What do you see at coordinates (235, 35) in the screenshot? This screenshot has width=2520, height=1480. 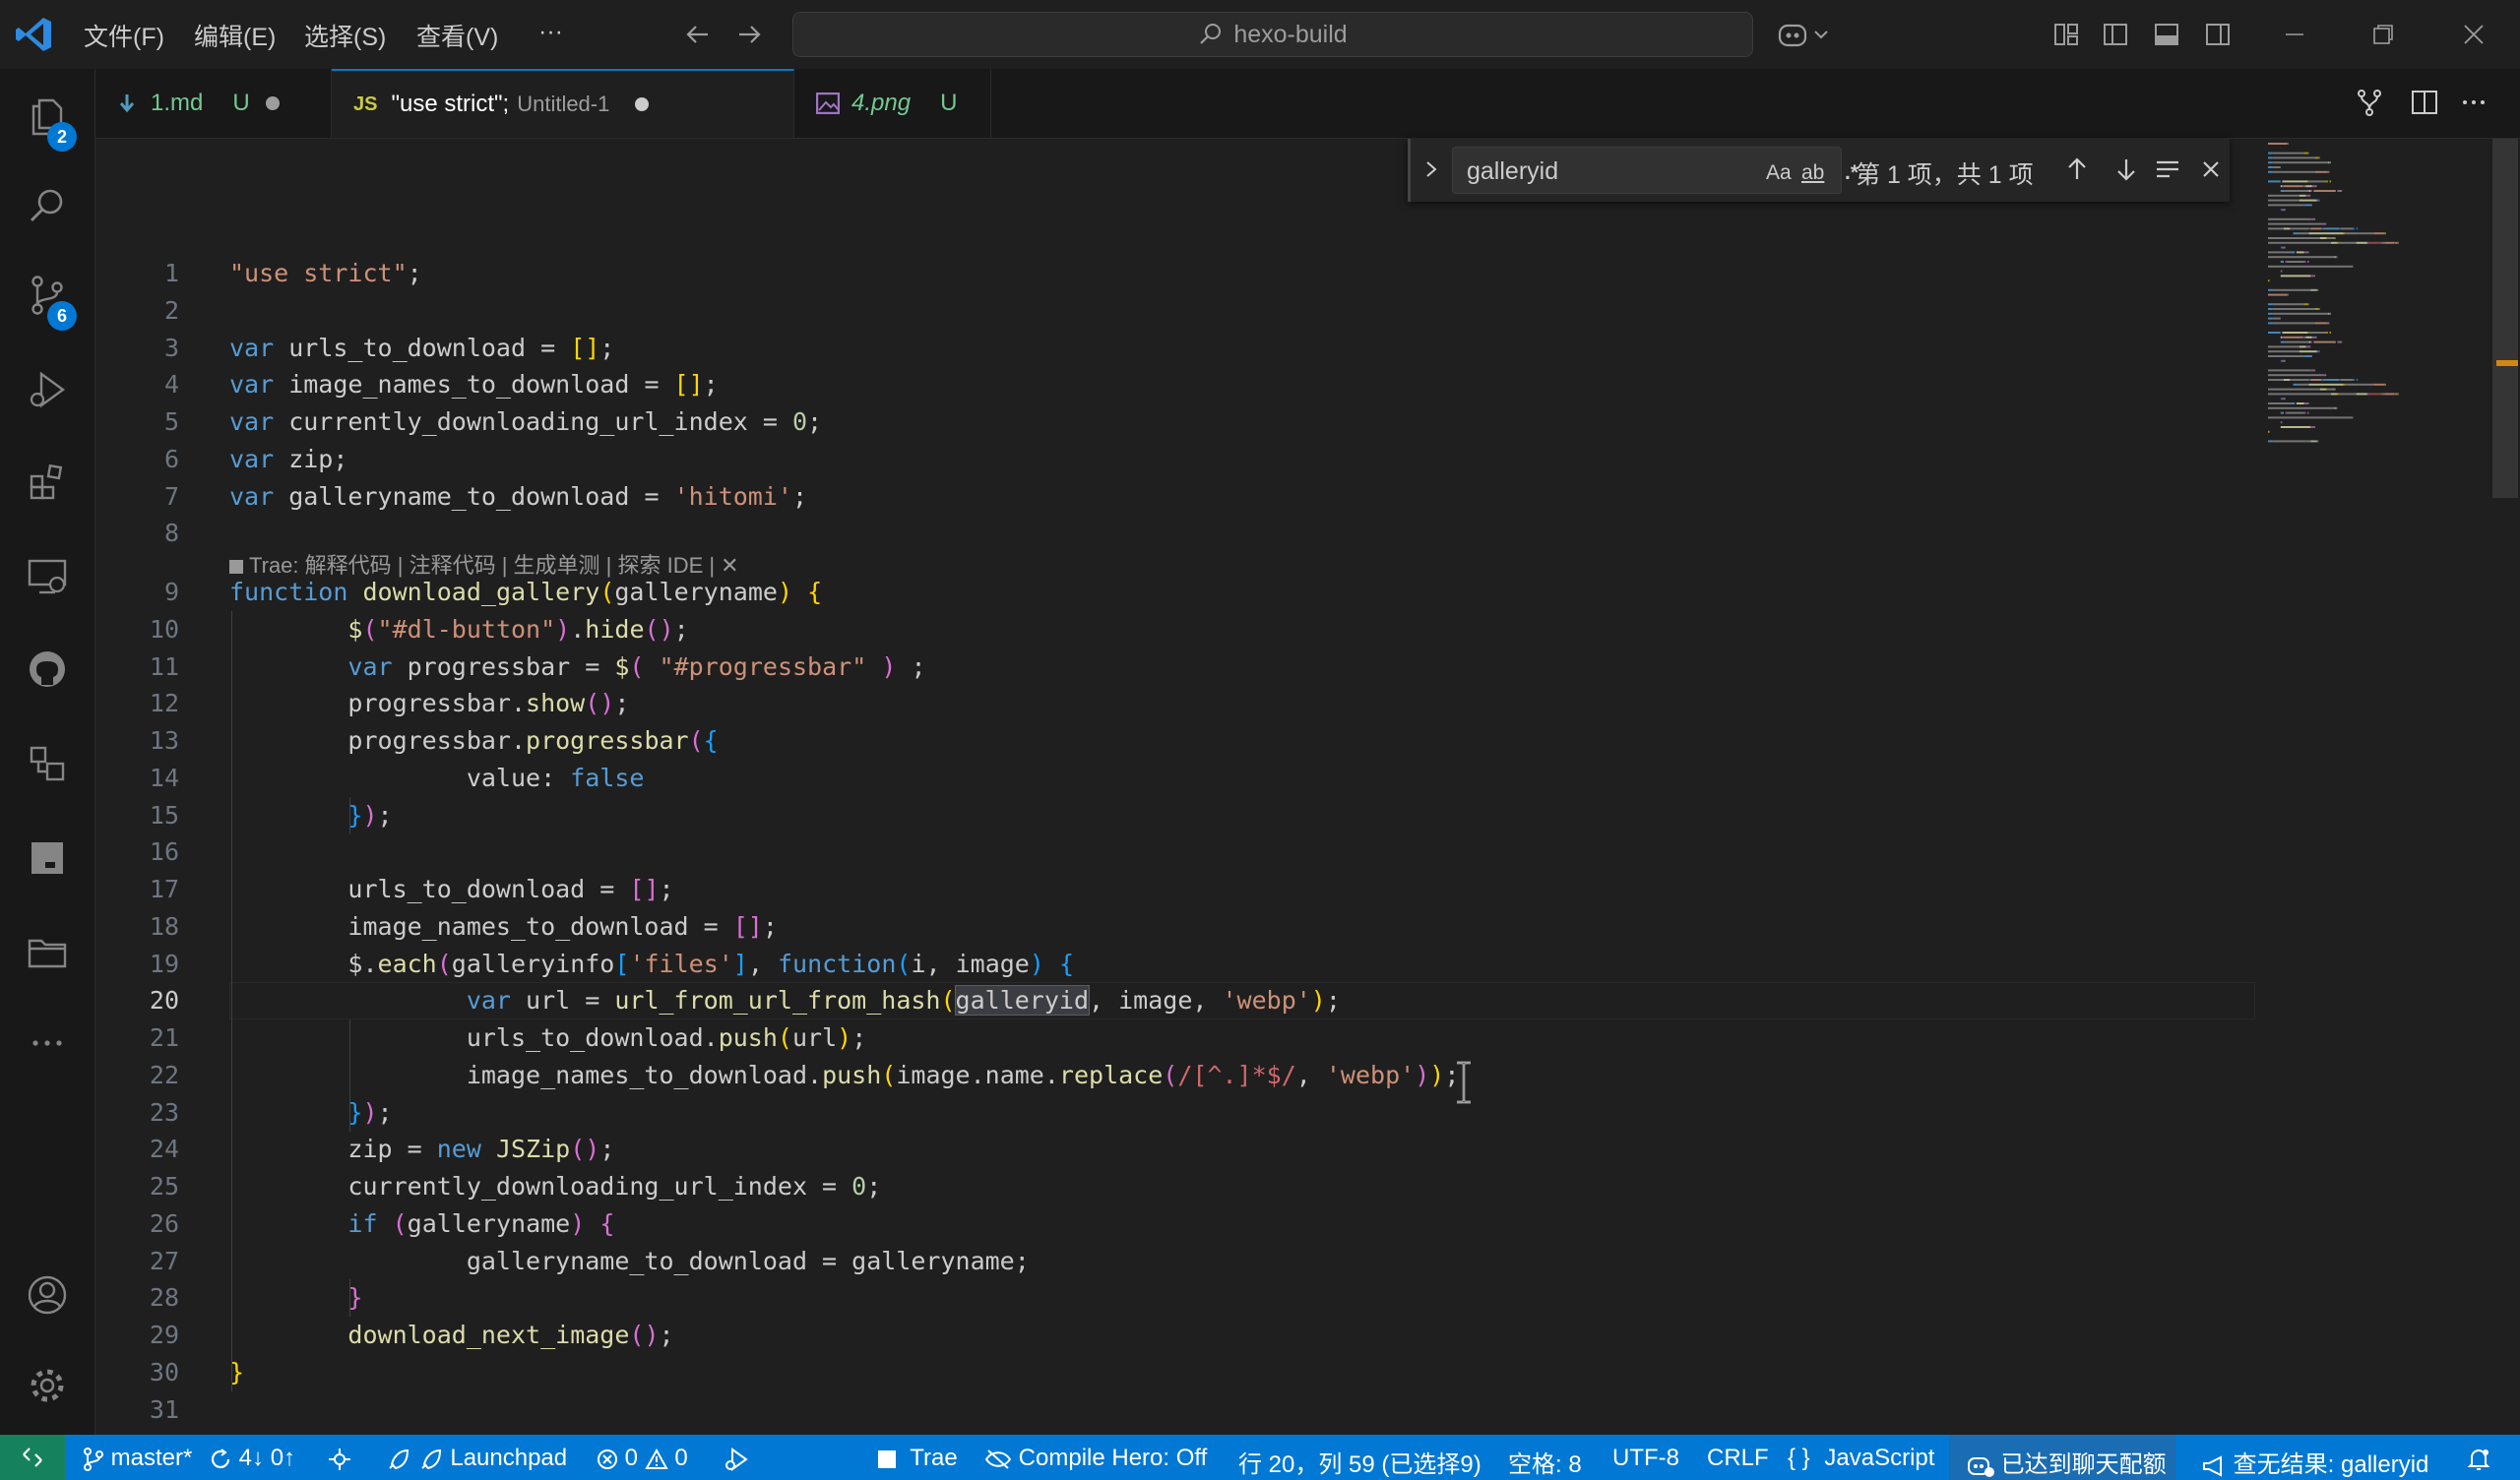 I see `menu-edit: 编辑(E)` at bounding box center [235, 35].